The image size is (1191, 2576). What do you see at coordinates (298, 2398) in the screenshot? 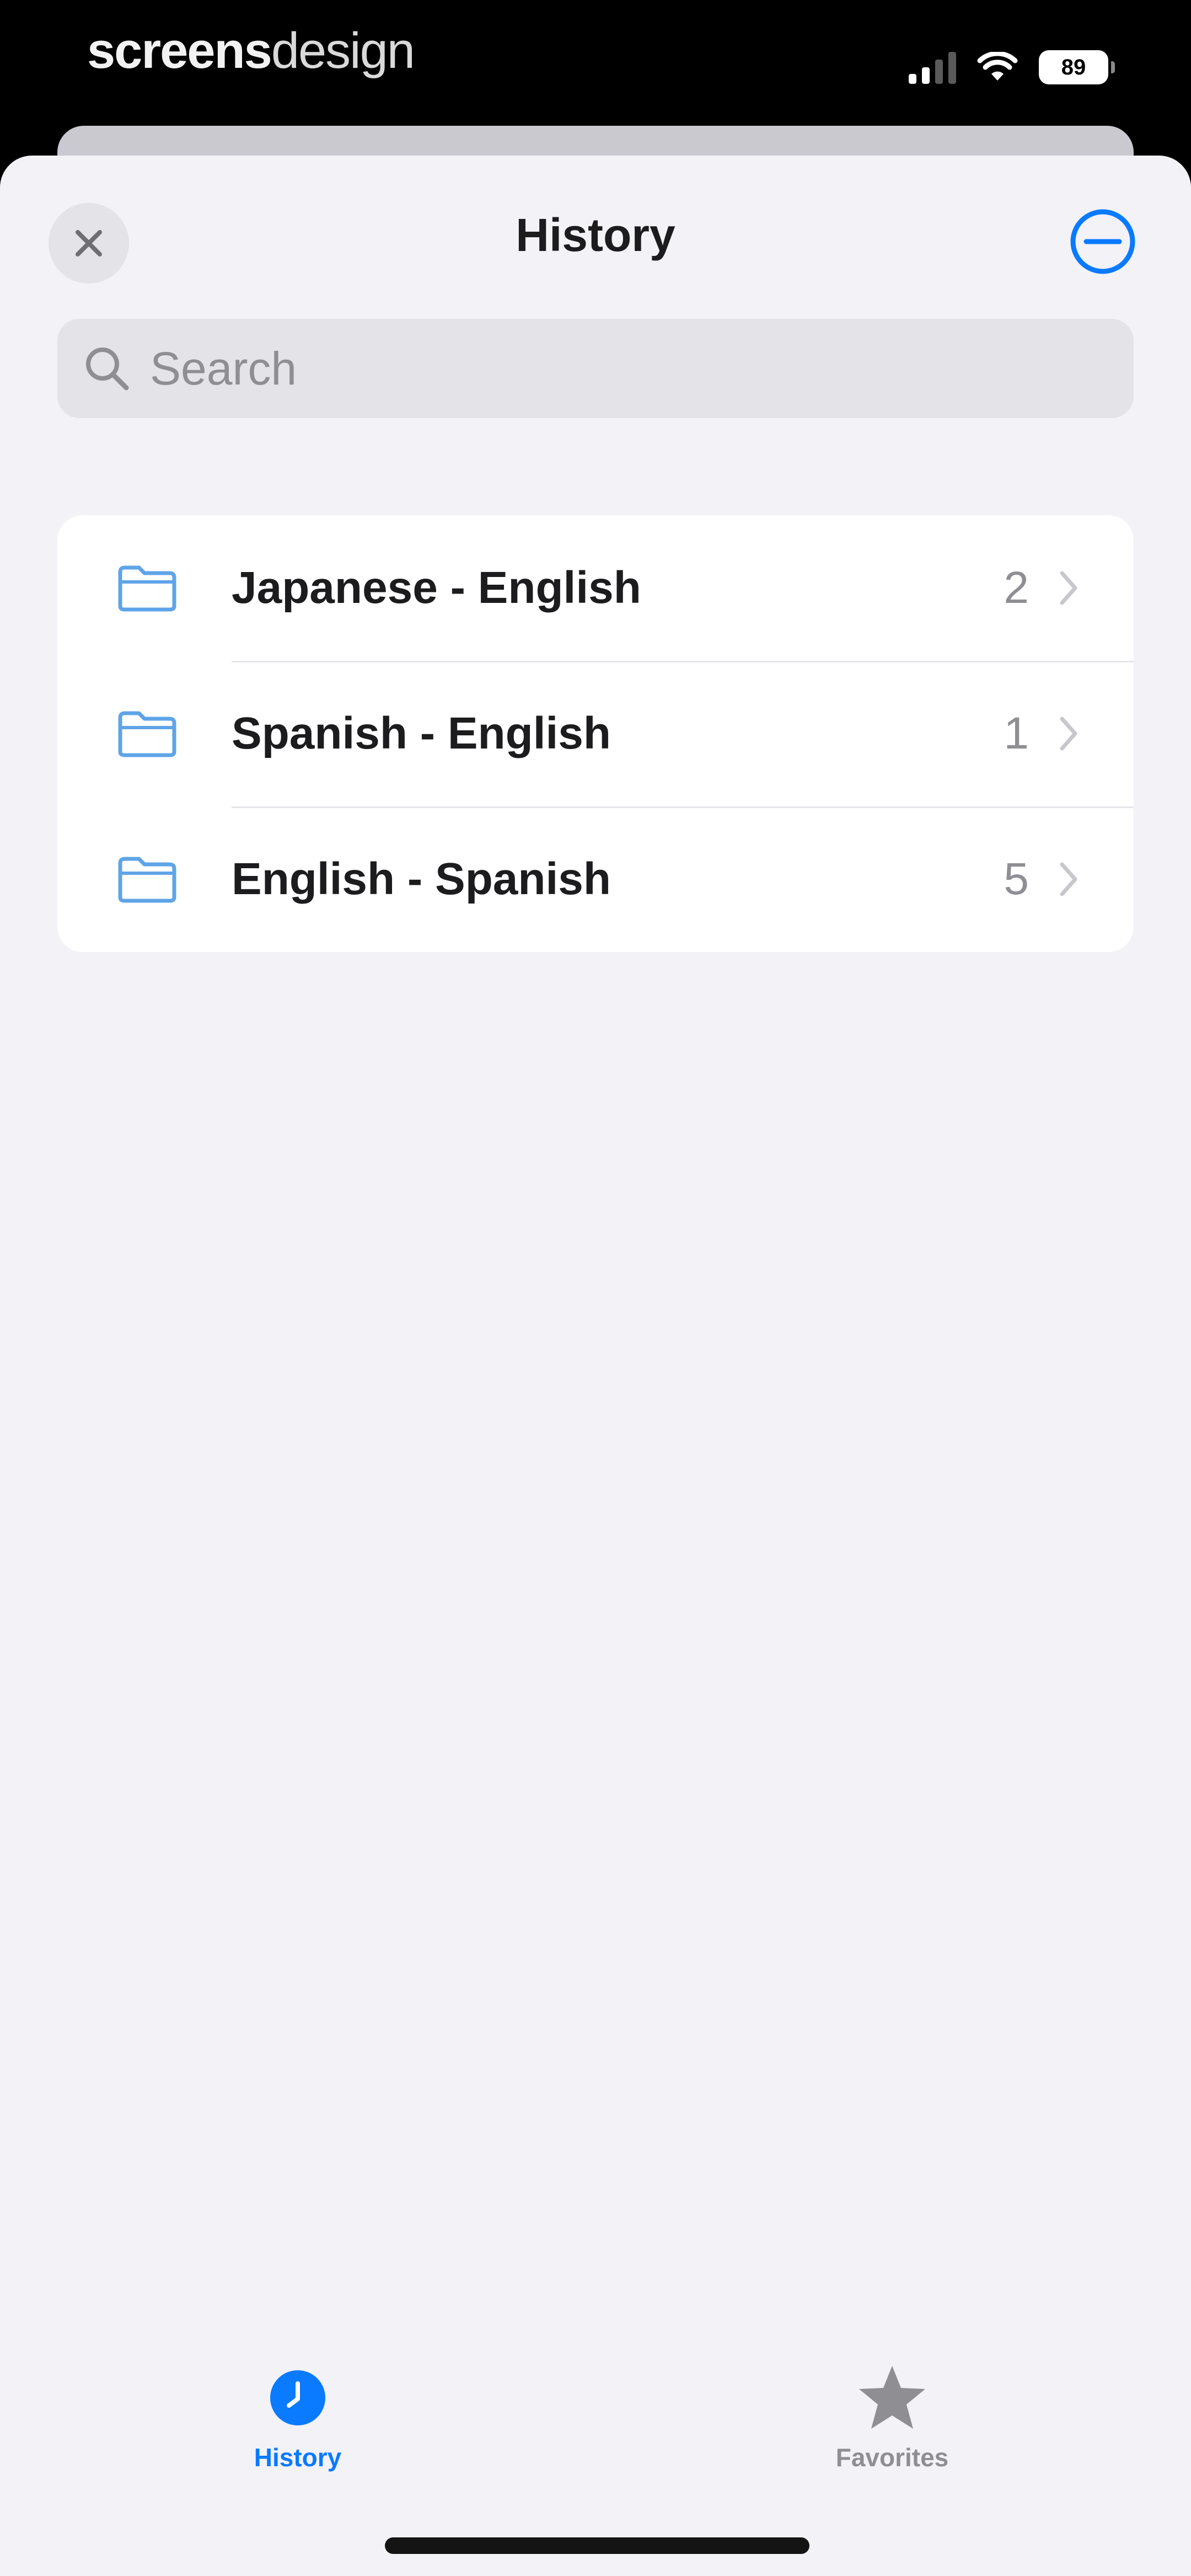
I see `clock-icon` at bounding box center [298, 2398].